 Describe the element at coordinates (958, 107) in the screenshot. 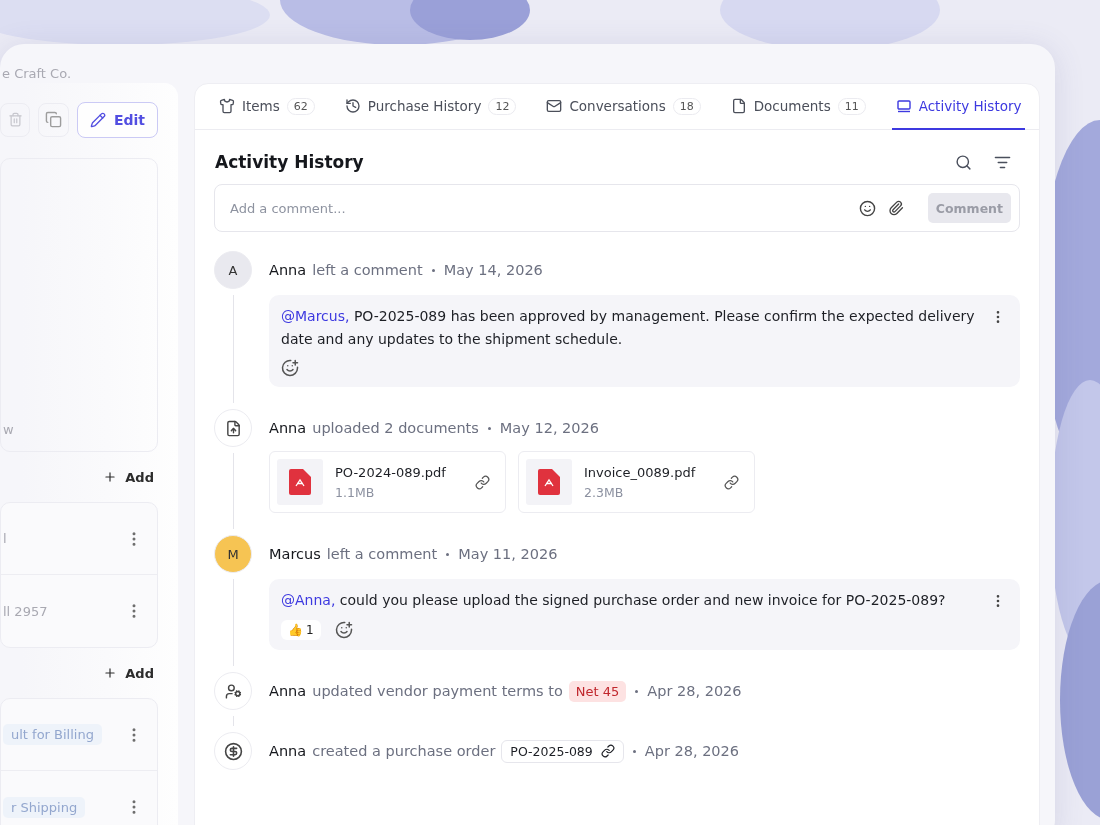

I see `tab: Activity History` at that location.